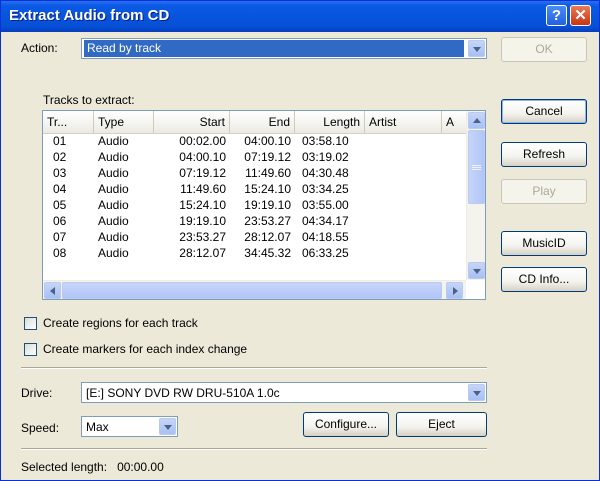  Describe the element at coordinates (40, 428) in the screenshot. I see `speed-label: Speed:` at that location.